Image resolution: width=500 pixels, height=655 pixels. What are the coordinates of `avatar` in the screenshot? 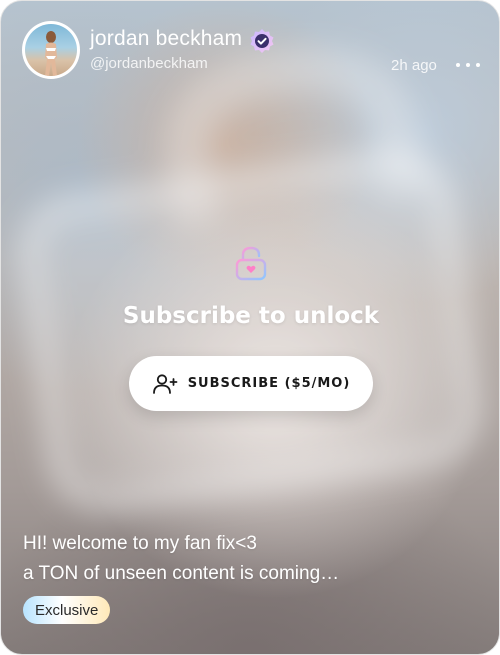 It's located at (51, 50).